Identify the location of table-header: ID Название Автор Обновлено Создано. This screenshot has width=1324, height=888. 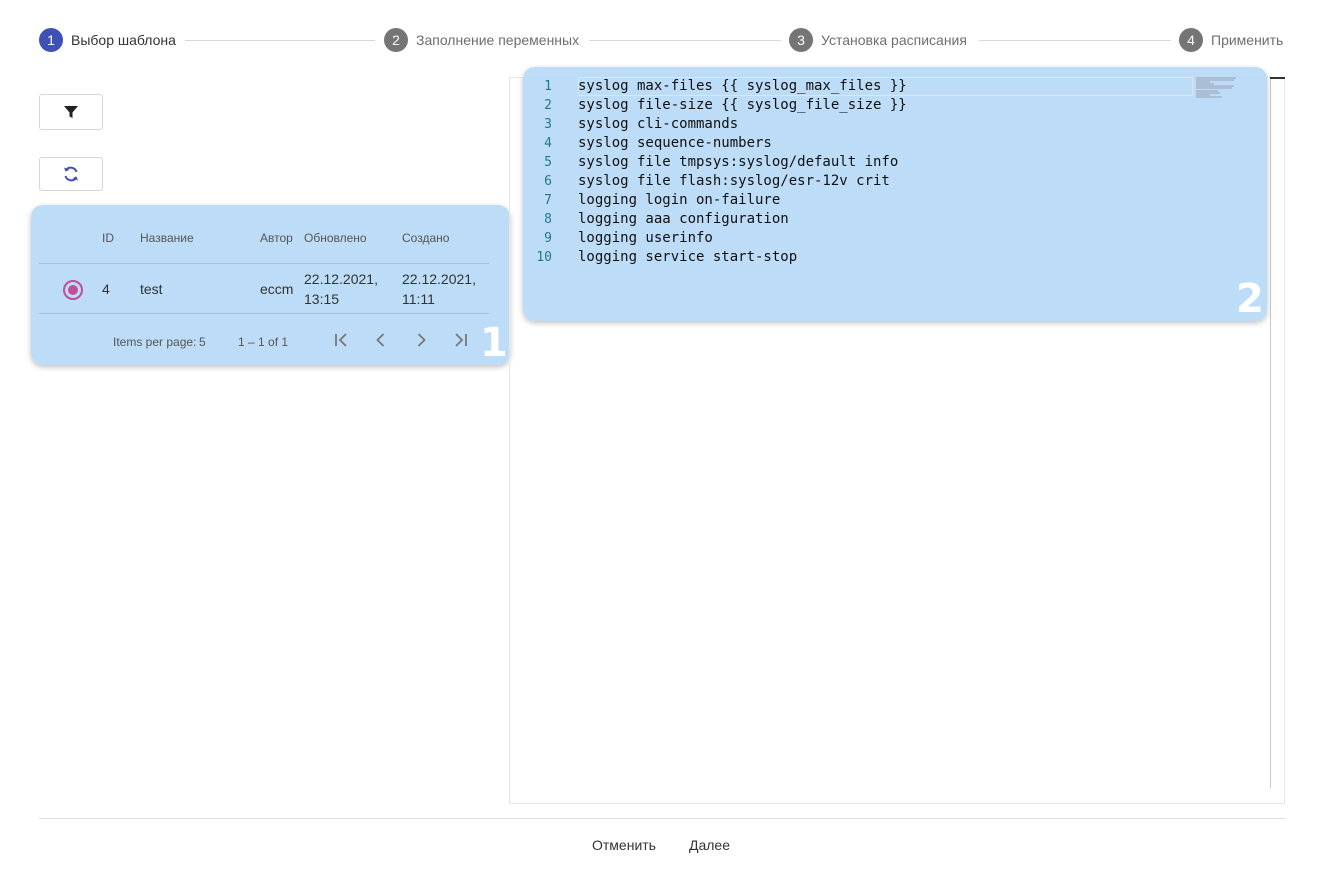
(264, 242).